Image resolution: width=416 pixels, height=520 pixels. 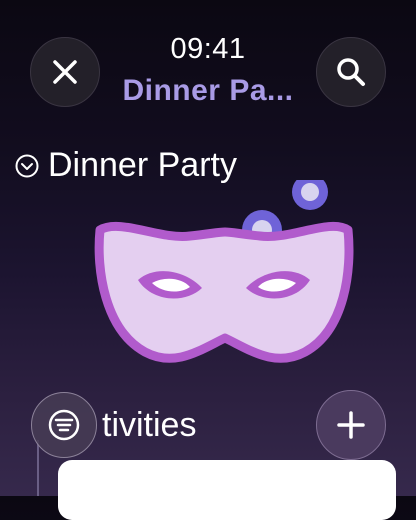 I want to click on timeline-line, so click(x=38, y=468).